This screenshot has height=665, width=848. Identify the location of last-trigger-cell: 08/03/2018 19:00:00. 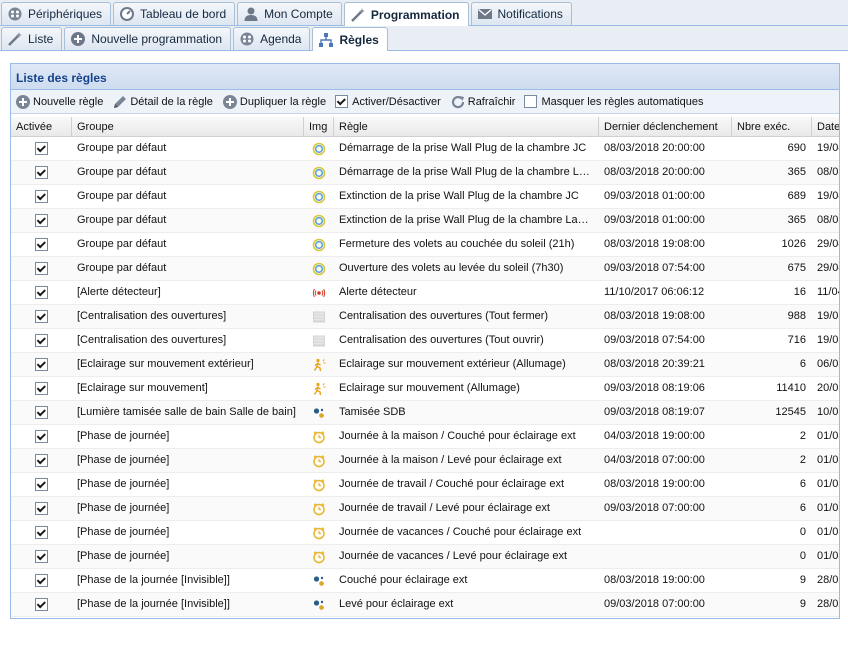
(654, 580).